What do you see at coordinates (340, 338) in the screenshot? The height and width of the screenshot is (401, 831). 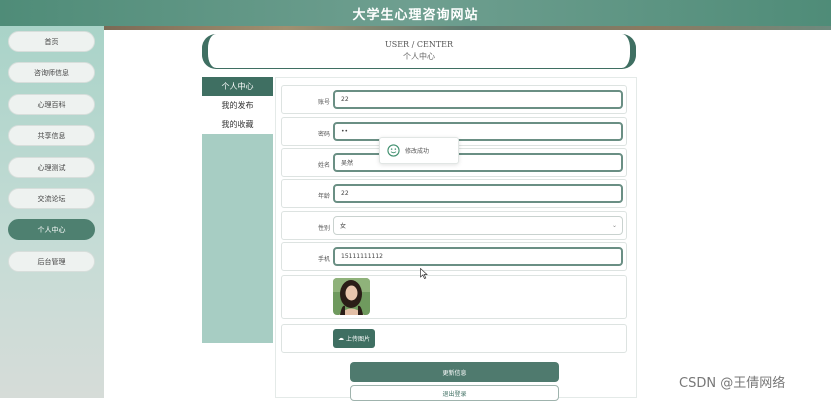 I see `cloud-upload-icon: ☁` at bounding box center [340, 338].